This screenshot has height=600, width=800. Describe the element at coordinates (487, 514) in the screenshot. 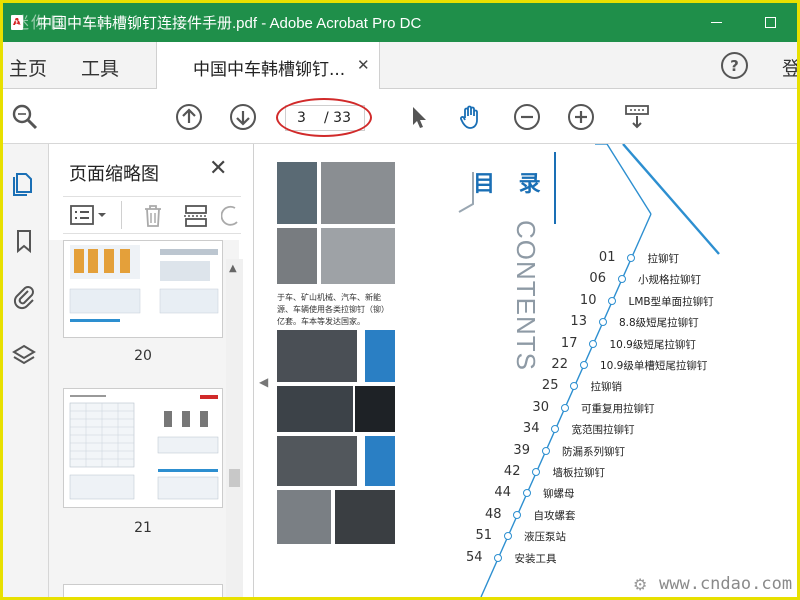

I see `toc-page-number: 48` at that location.